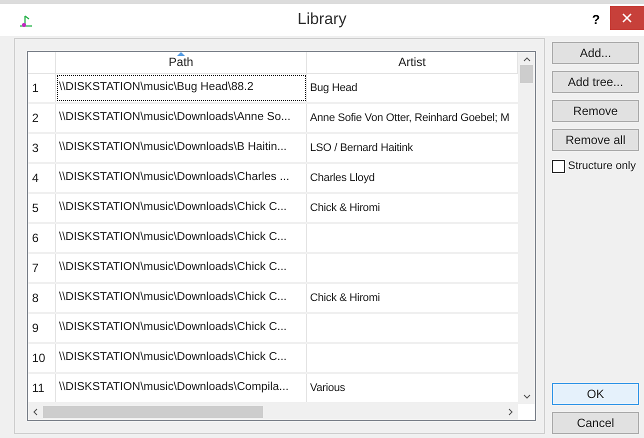  I want to click on button: Remove, so click(595, 111).